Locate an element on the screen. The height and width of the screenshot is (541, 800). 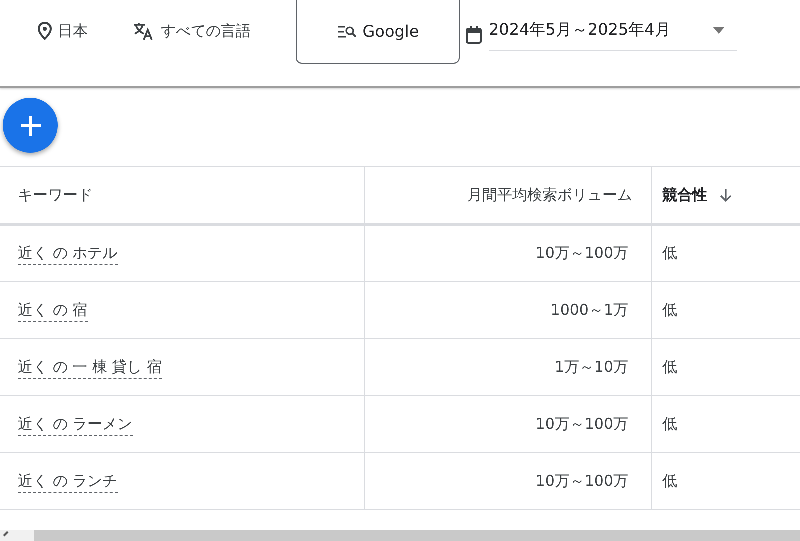
keyword-link: 近く の 宿 is located at coordinates (53, 311).